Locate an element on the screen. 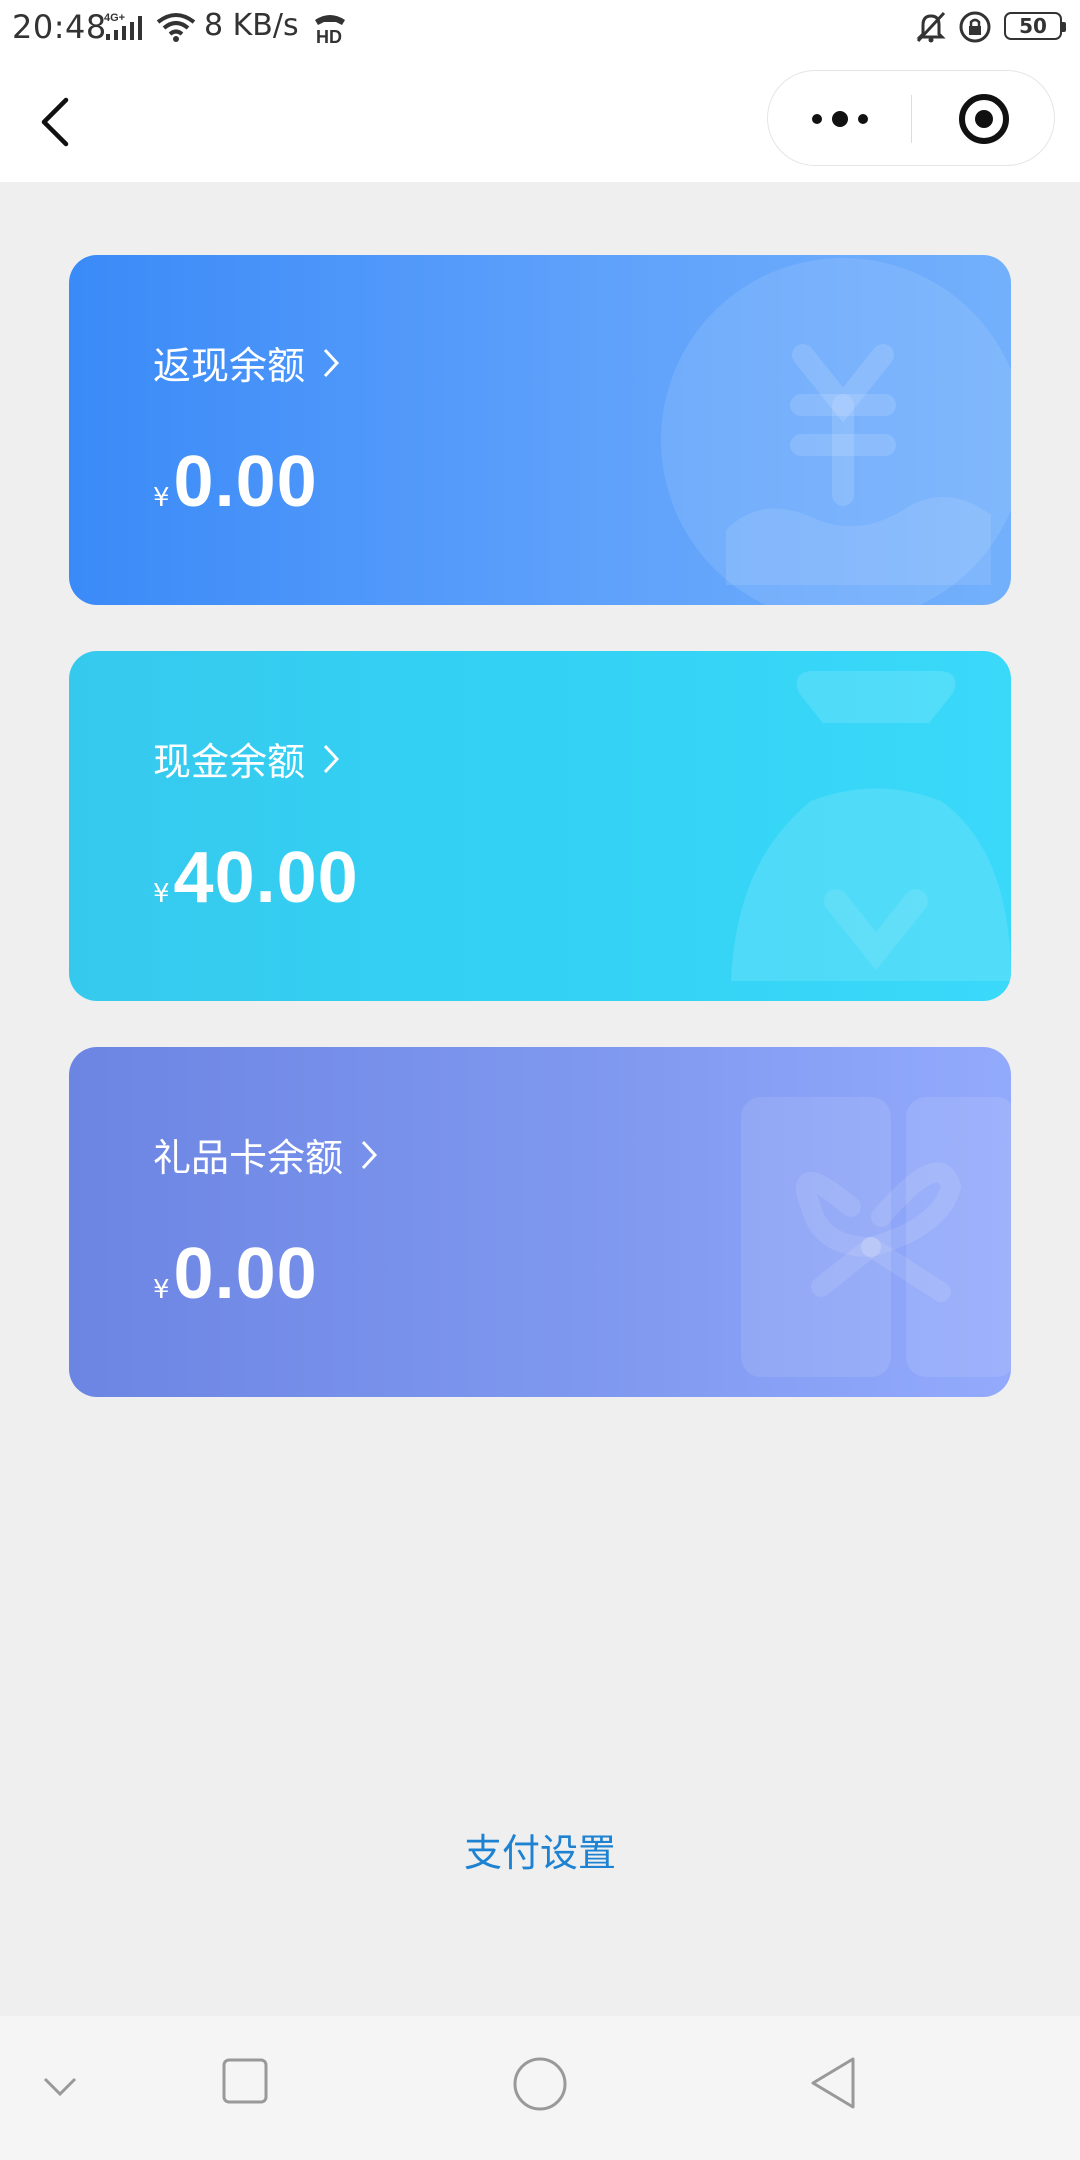 The height and width of the screenshot is (2160, 1080). mini-program-capsule is located at coordinates (911, 118).